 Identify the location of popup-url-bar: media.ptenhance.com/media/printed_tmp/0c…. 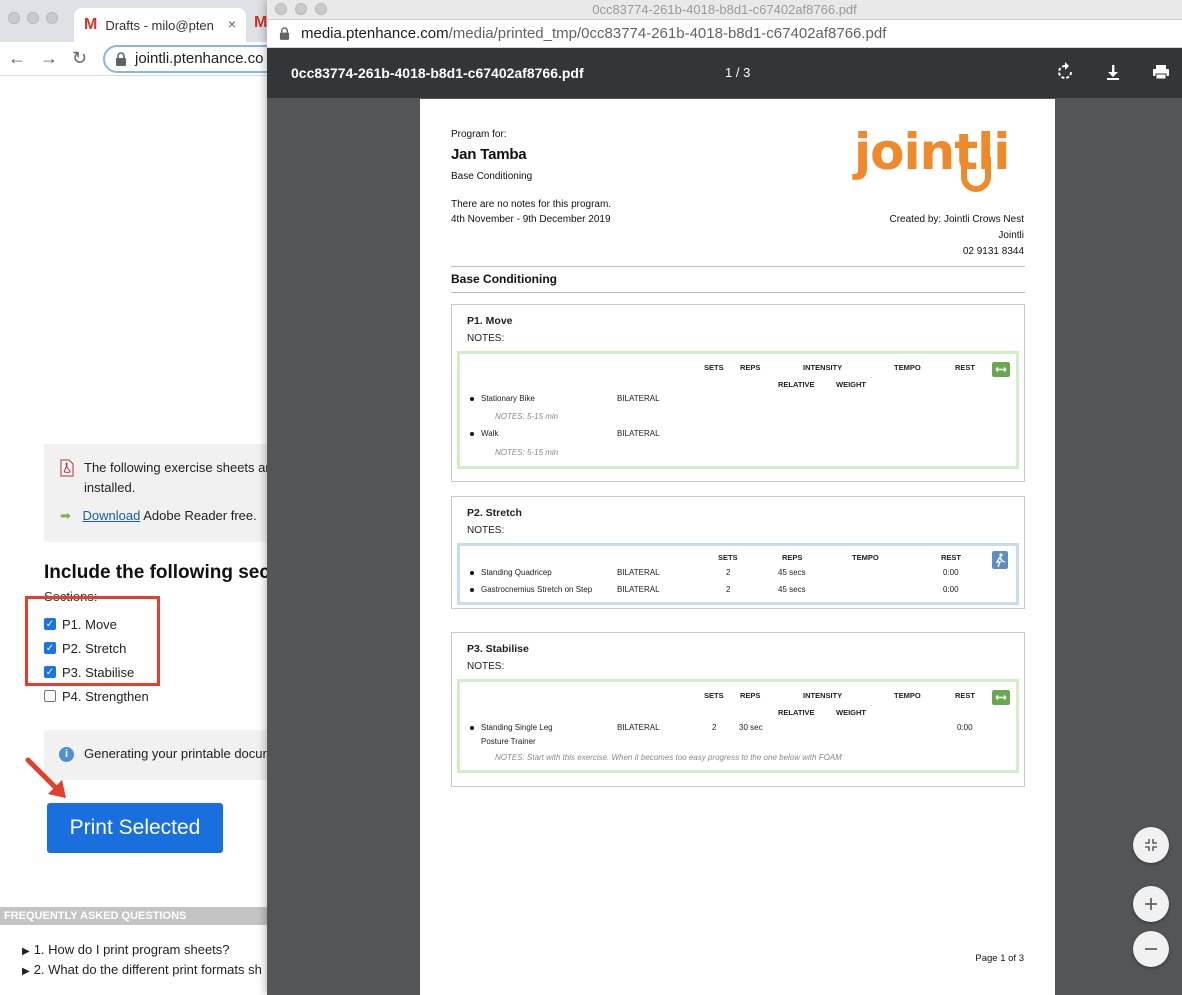
(724, 34).